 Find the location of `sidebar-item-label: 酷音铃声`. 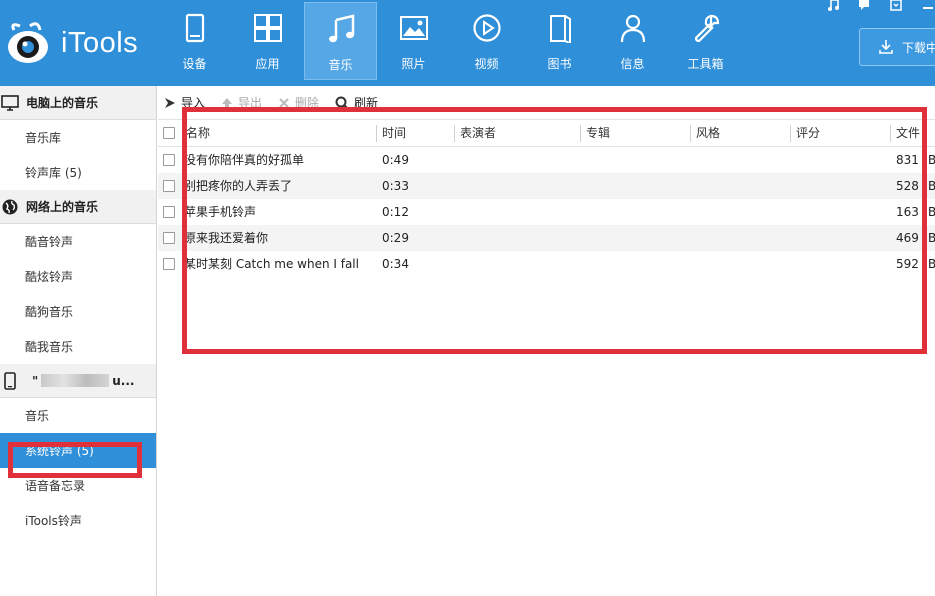

sidebar-item-label: 酷音铃声 is located at coordinates (49, 242).